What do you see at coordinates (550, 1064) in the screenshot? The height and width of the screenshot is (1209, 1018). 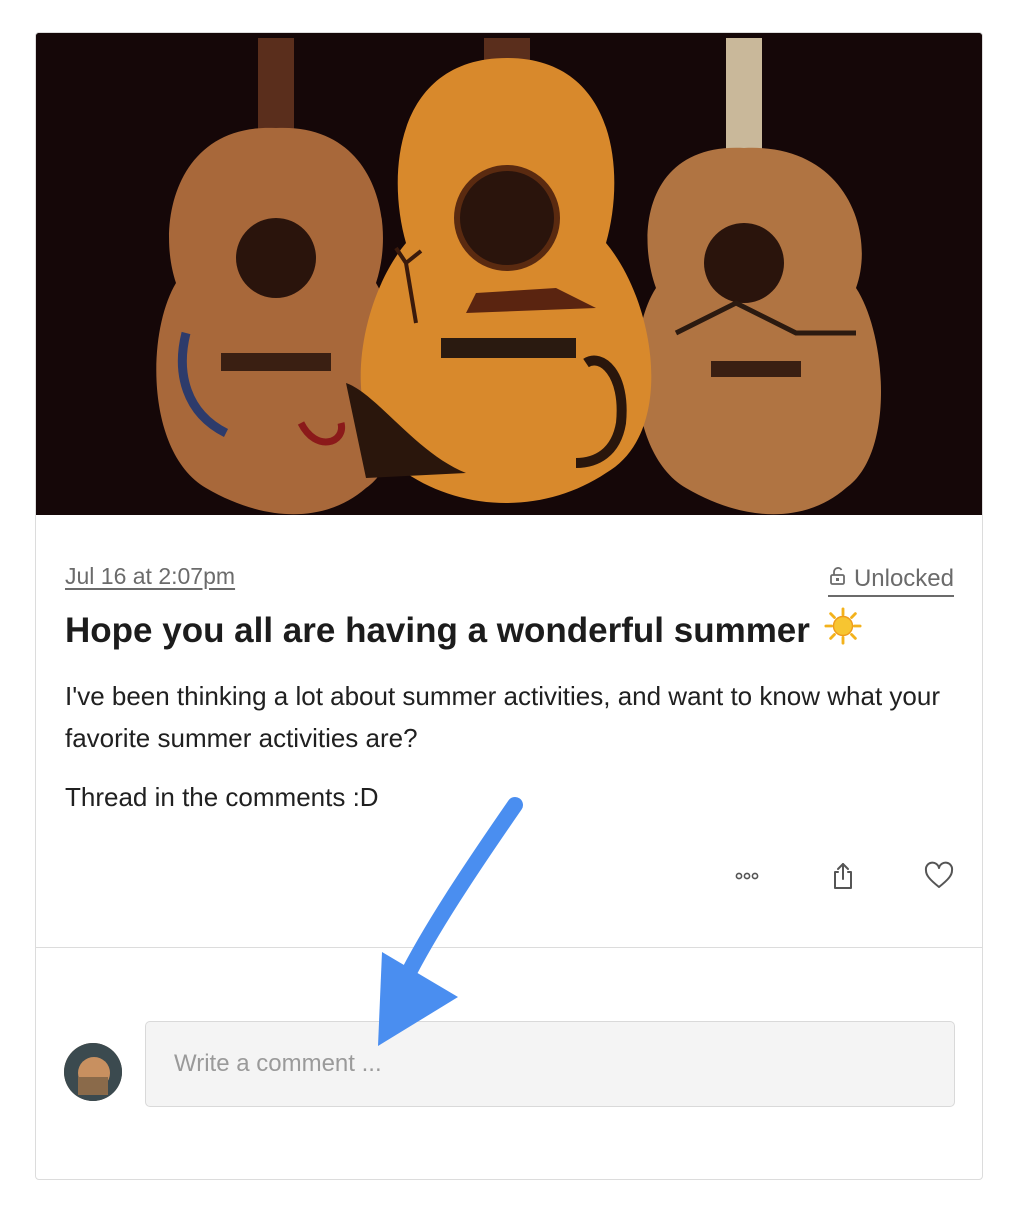 I see `comment-input` at bounding box center [550, 1064].